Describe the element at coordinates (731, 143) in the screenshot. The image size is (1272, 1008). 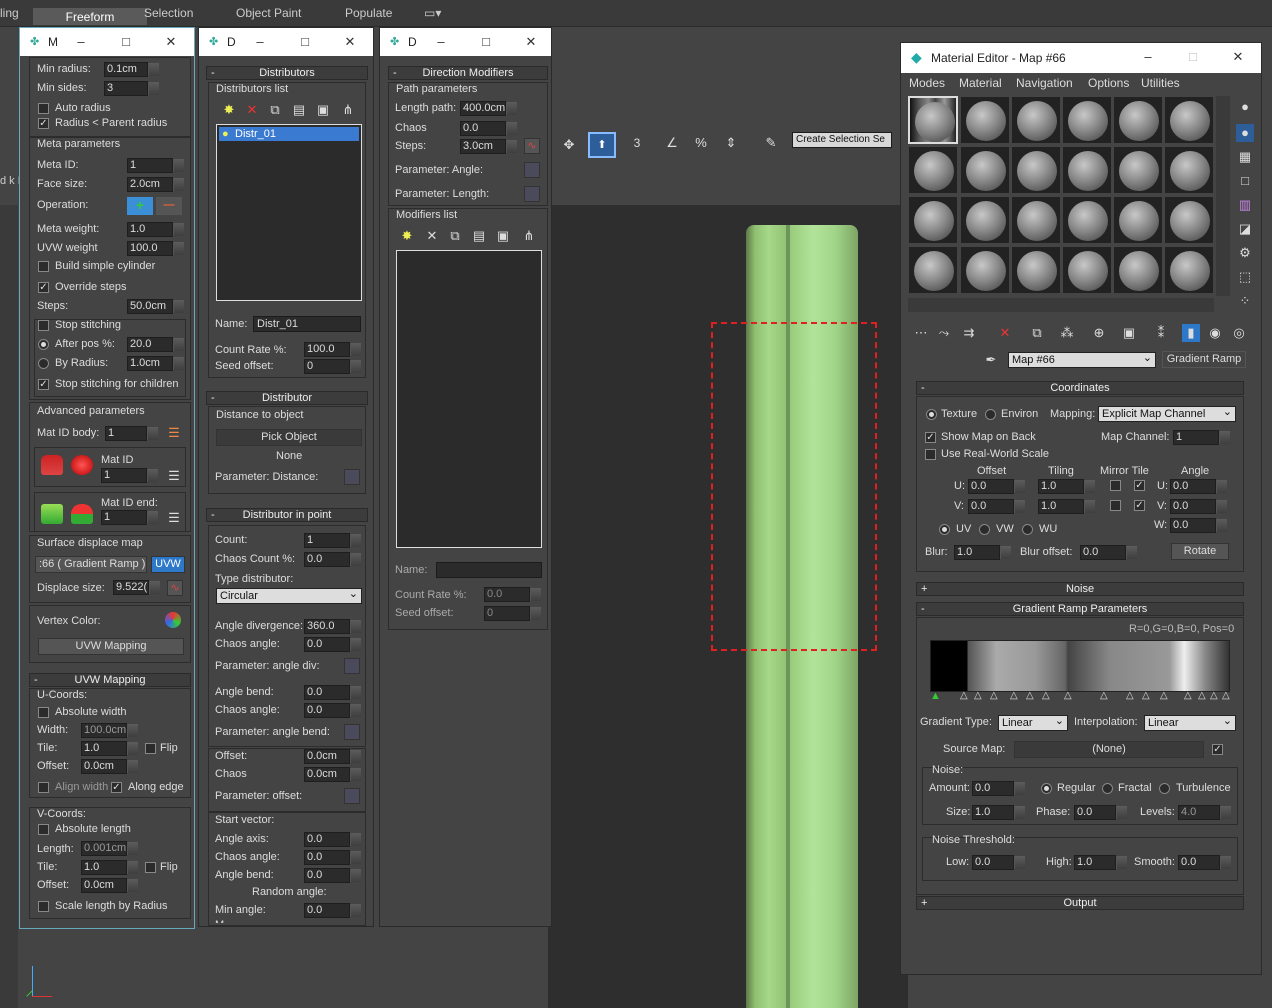
I see `spinner-snap-icon: ⇕` at that location.